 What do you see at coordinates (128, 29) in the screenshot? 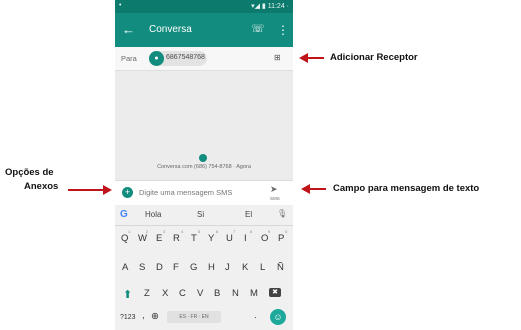
I see `back-arrow-icon: ←` at bounding box center [128, 29].